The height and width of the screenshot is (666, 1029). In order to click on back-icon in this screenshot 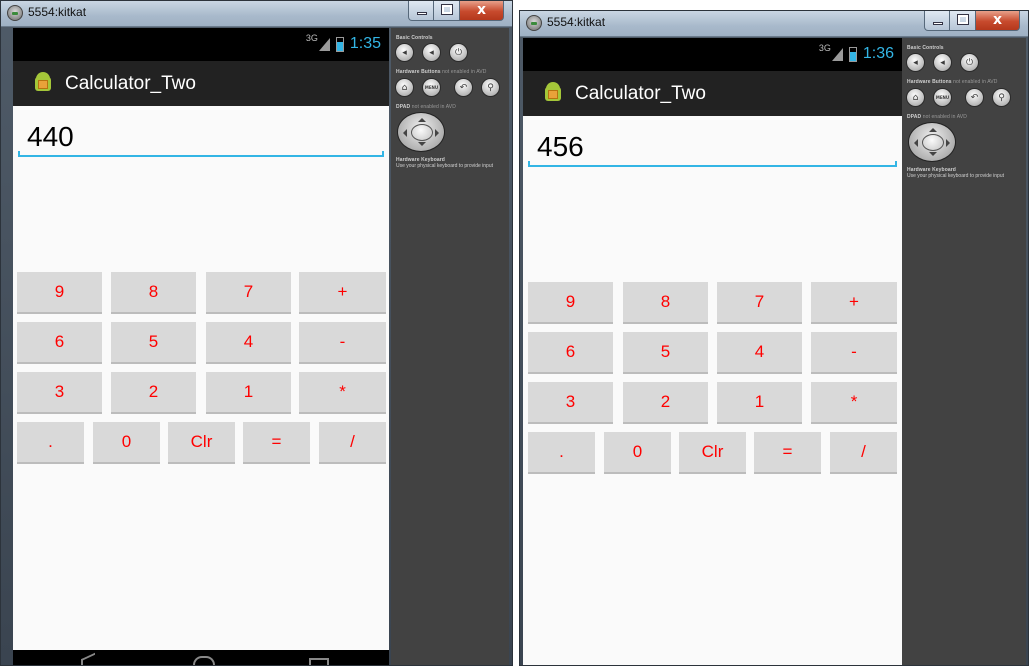, I will do `click(88, 658)`.